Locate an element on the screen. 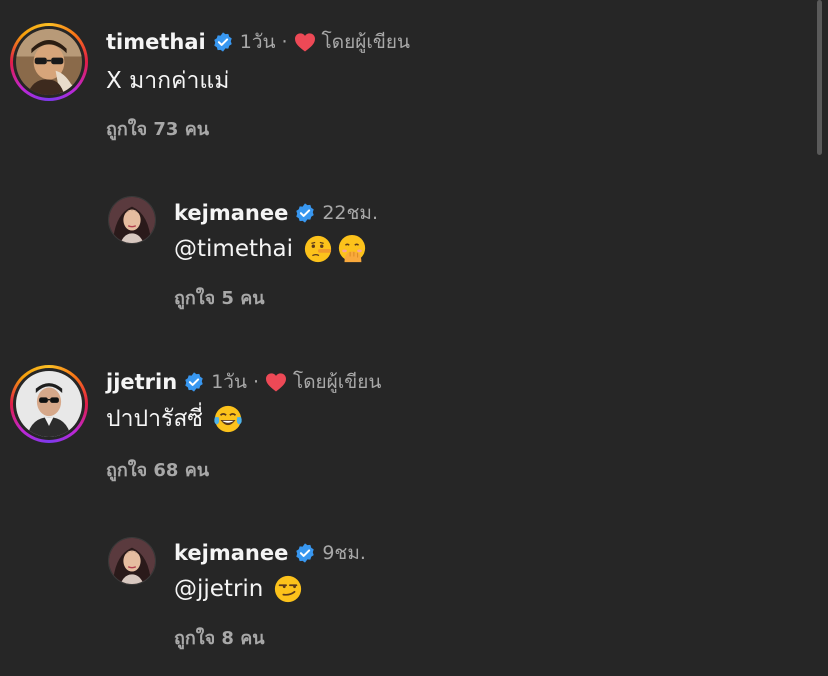 The width and height of the screenshot is (828, 676). avatar-timethai is located at coordinates (49, 62).